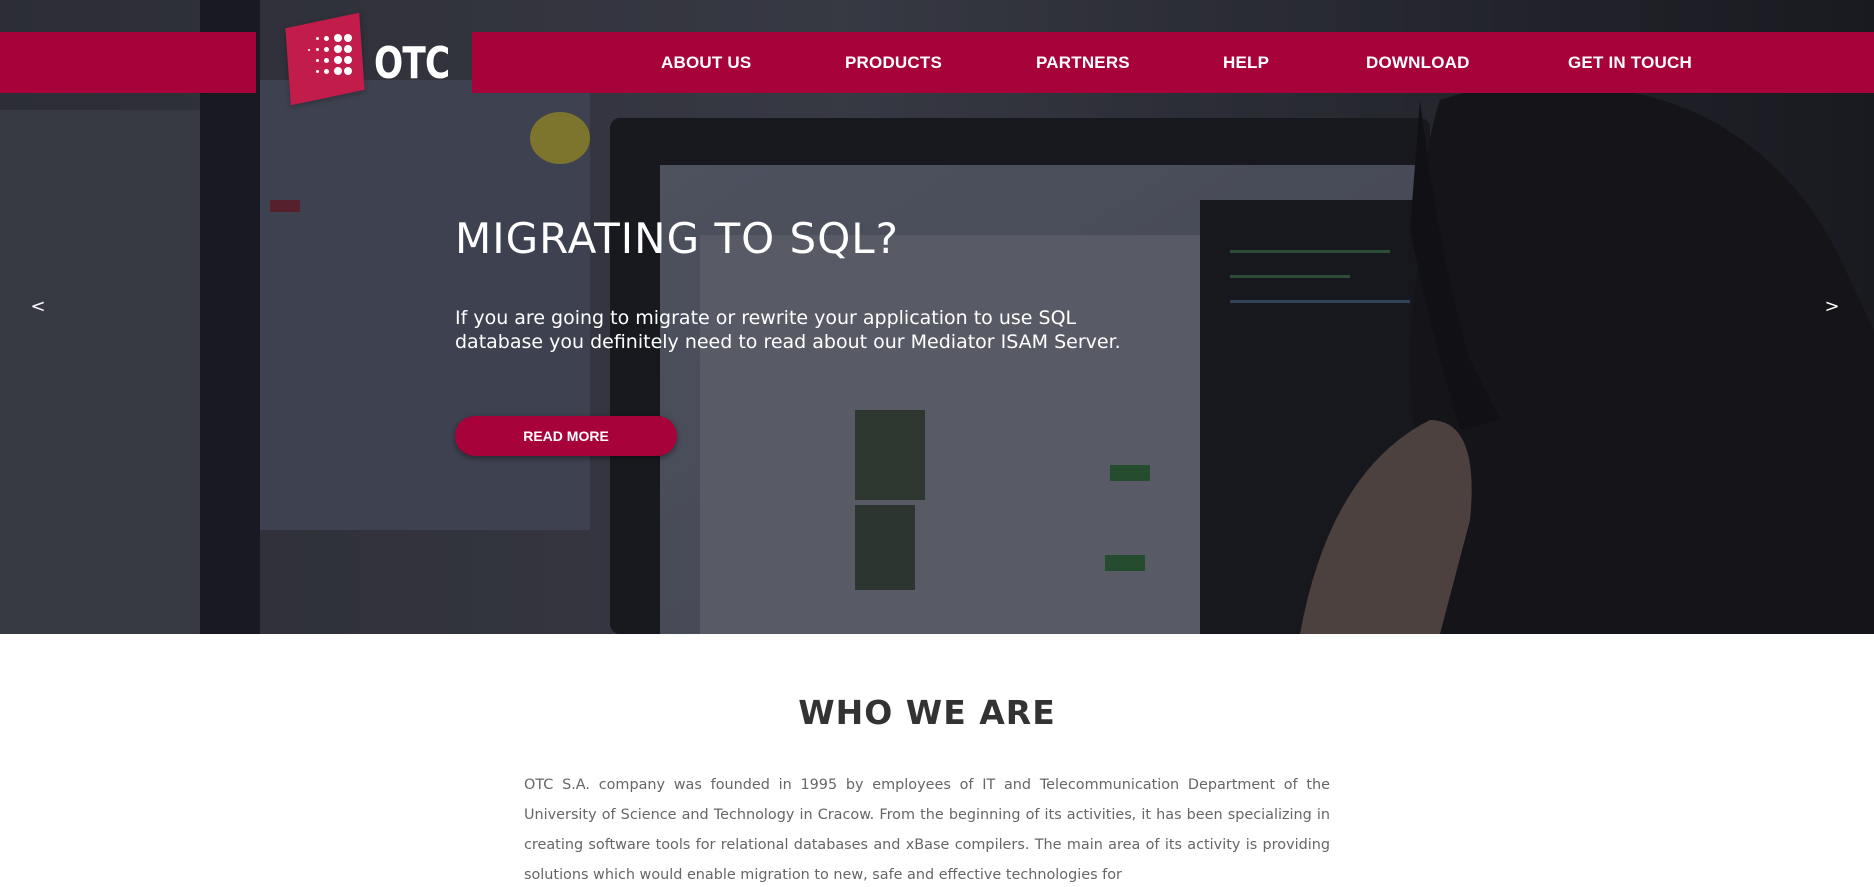 The image size is (1874, 887). What do you see at coordinates (1418, 62) in the screenshot?
I see `nav-item-download: DOWNLOAD` at bounding box center [1418, 62].